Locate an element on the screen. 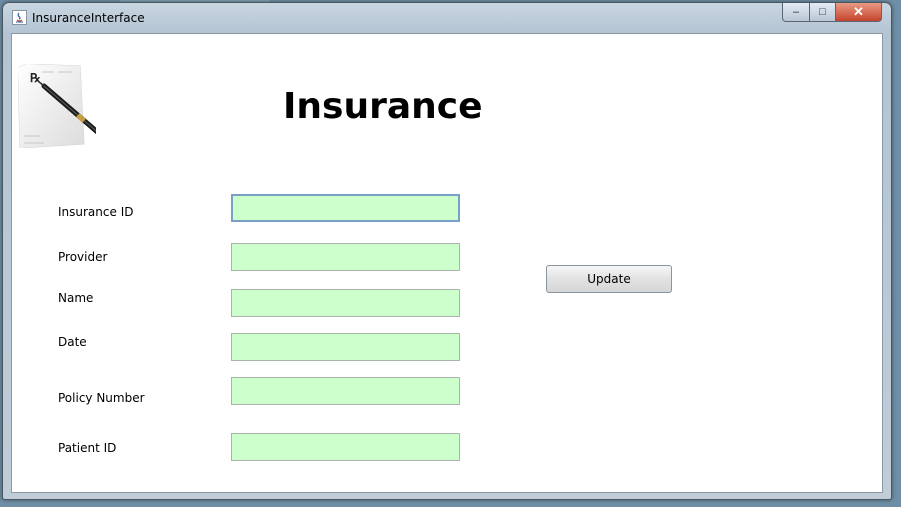  provider-label: Provider is located at coordinates (83, 257).